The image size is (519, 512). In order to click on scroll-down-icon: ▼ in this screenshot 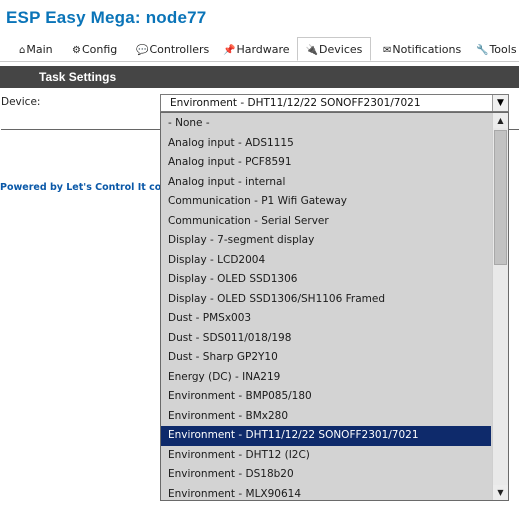, I will do `click(500, 492)`.